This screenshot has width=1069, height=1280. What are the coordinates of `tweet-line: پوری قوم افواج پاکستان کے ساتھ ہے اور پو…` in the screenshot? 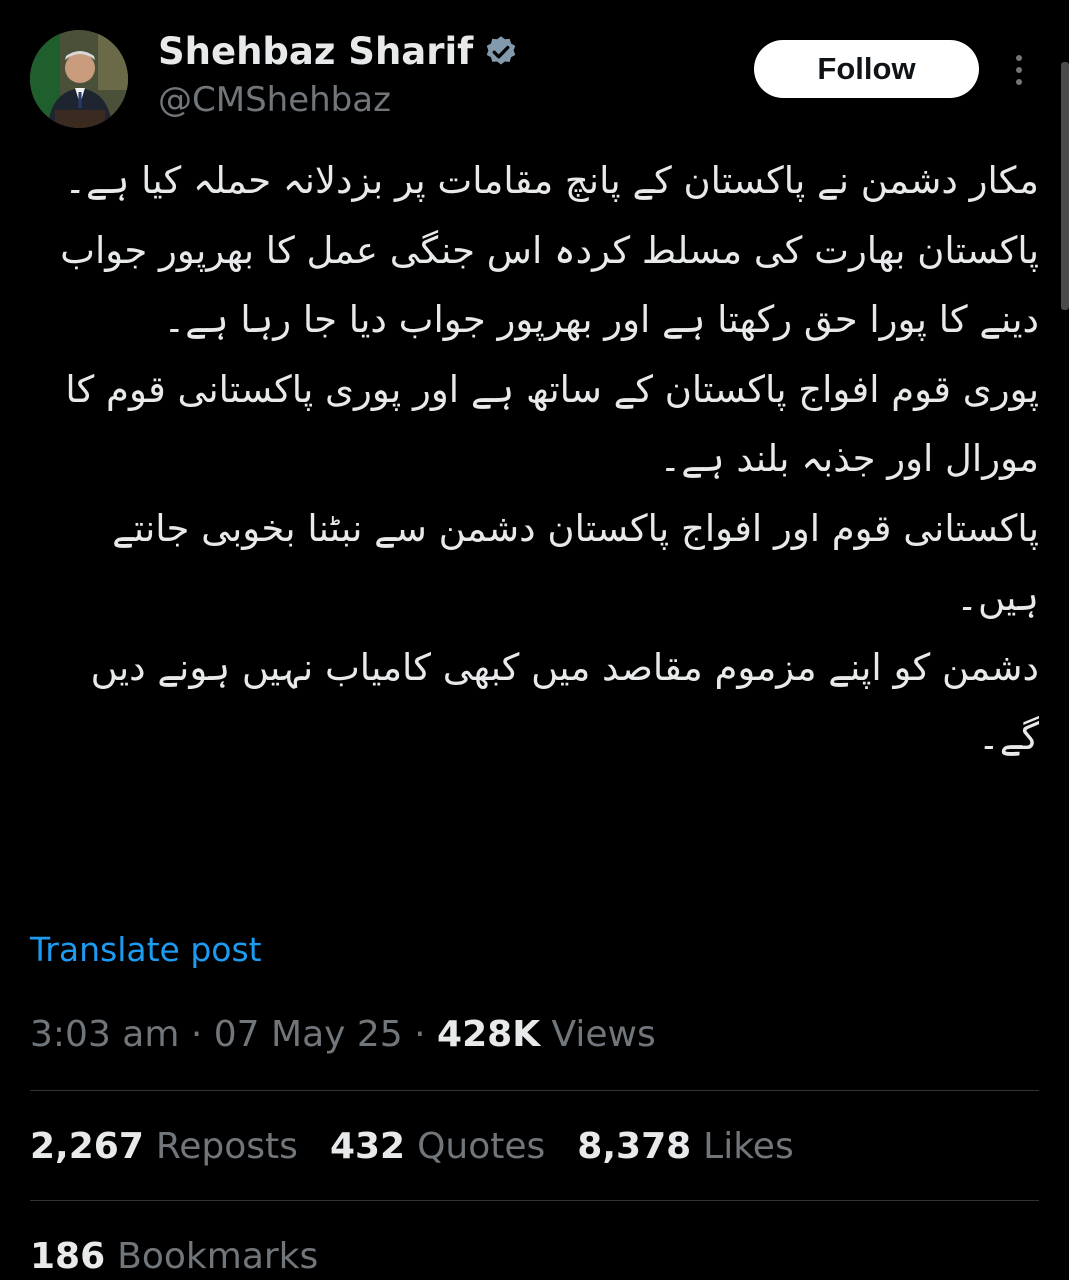 It's located at (552, 424).